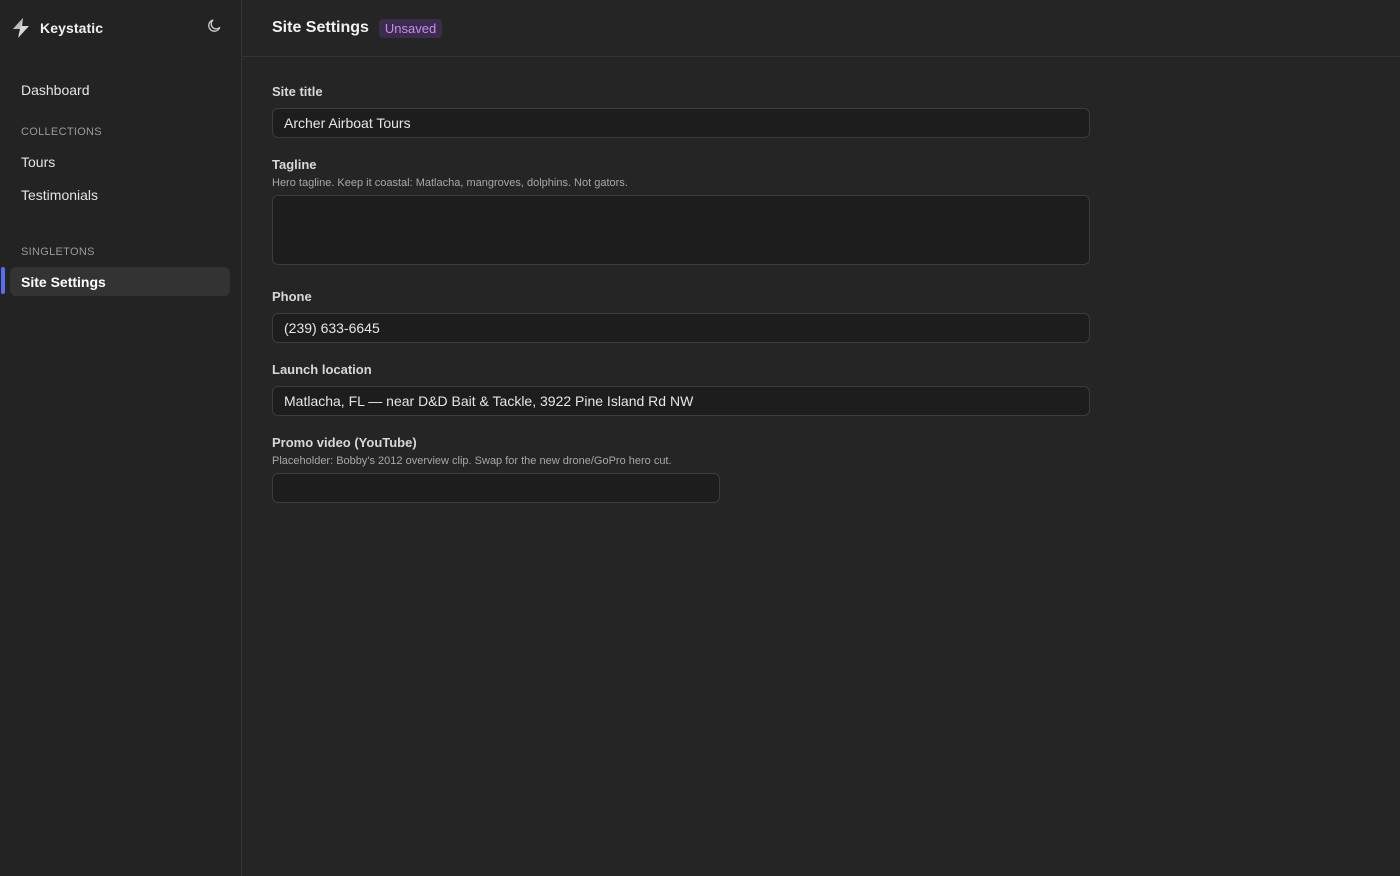 The height and width of the screenshot is (876, 1400). What do you see at coordinates (55, 89) in the screenshot?
I see `sidebar-item-label: Dashboard` at bounding box center [55, 89].